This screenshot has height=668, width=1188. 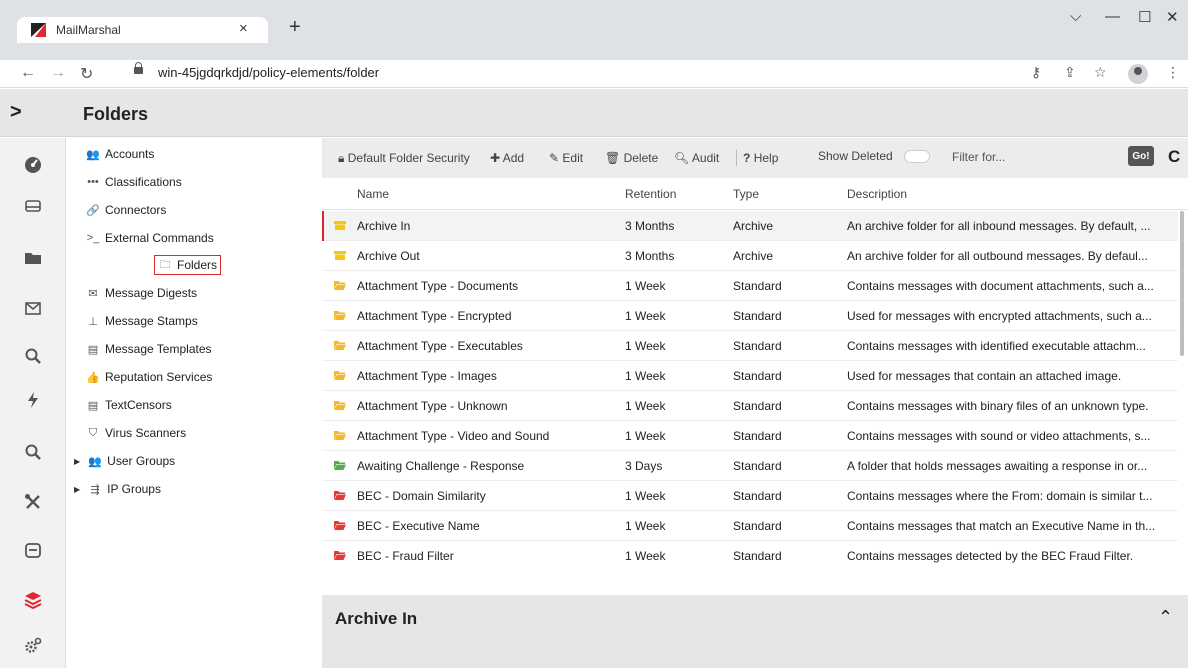 What do you see at coordinates (1138, 74) in the screenshot?
I see `profile-icon` at bounding box center [1138, 74].